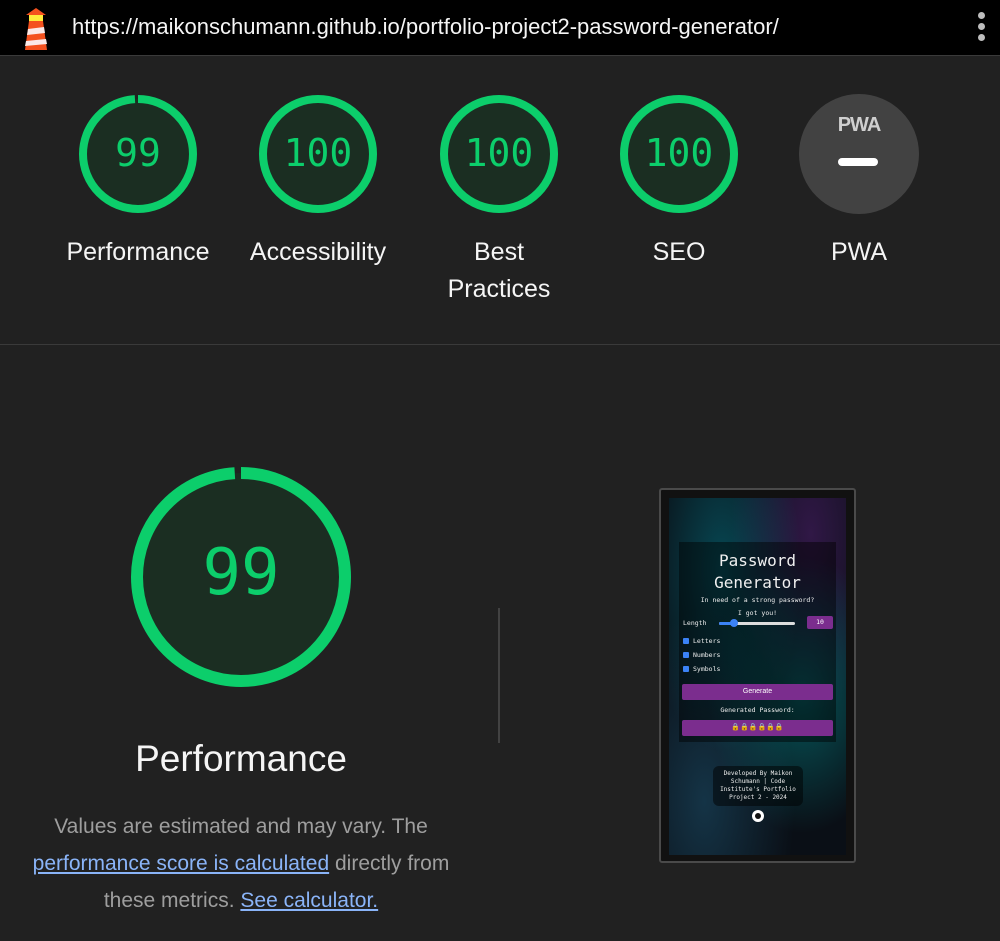  Describe the element at coordinates (701, 641) in the screenshot. I see `screenshot-option-letters: Letters` at that location.